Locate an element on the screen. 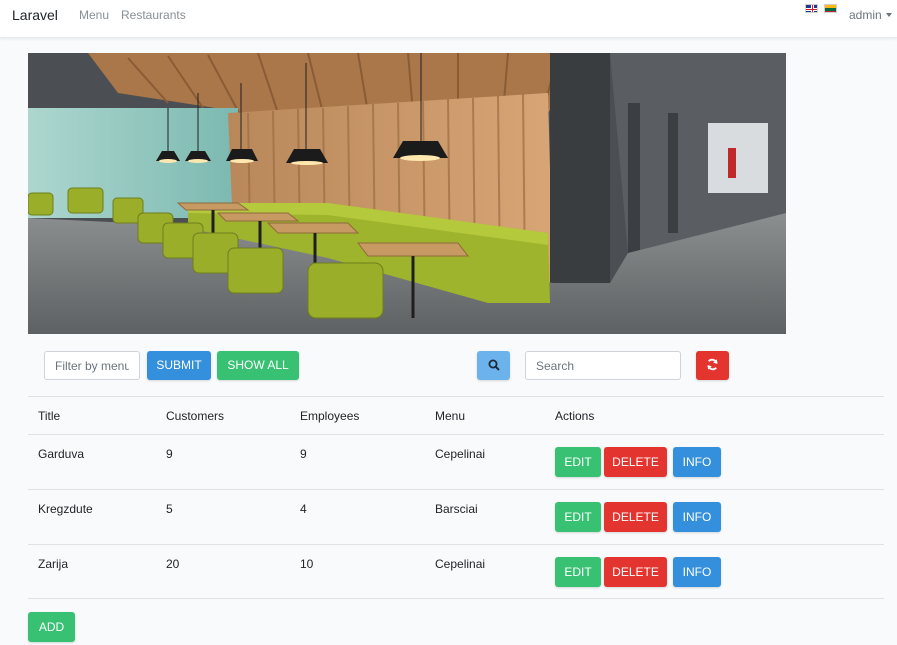 Image resolution: width=897 pixels, height=645 pixels. cell-title: Kregzdute is located at coordinates (65, 509).